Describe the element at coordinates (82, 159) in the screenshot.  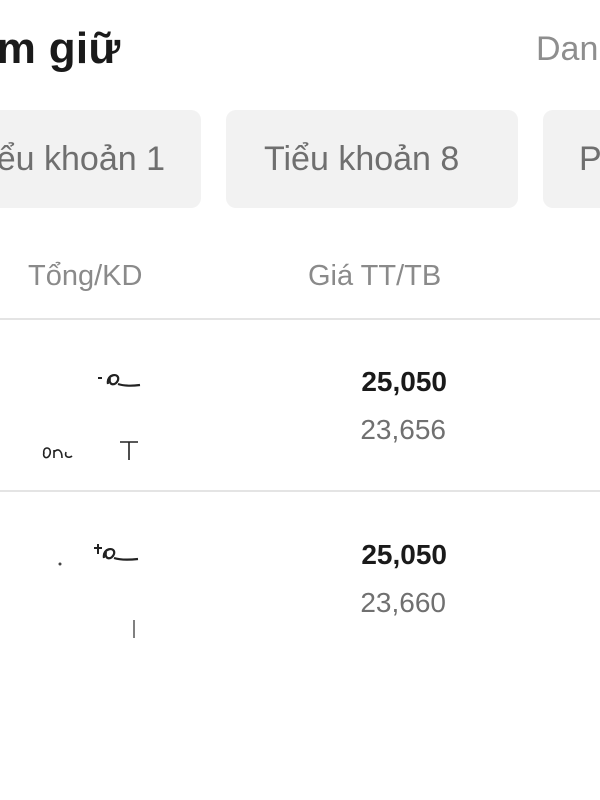
I see `tab-label: ểu khoản 1` at that location.